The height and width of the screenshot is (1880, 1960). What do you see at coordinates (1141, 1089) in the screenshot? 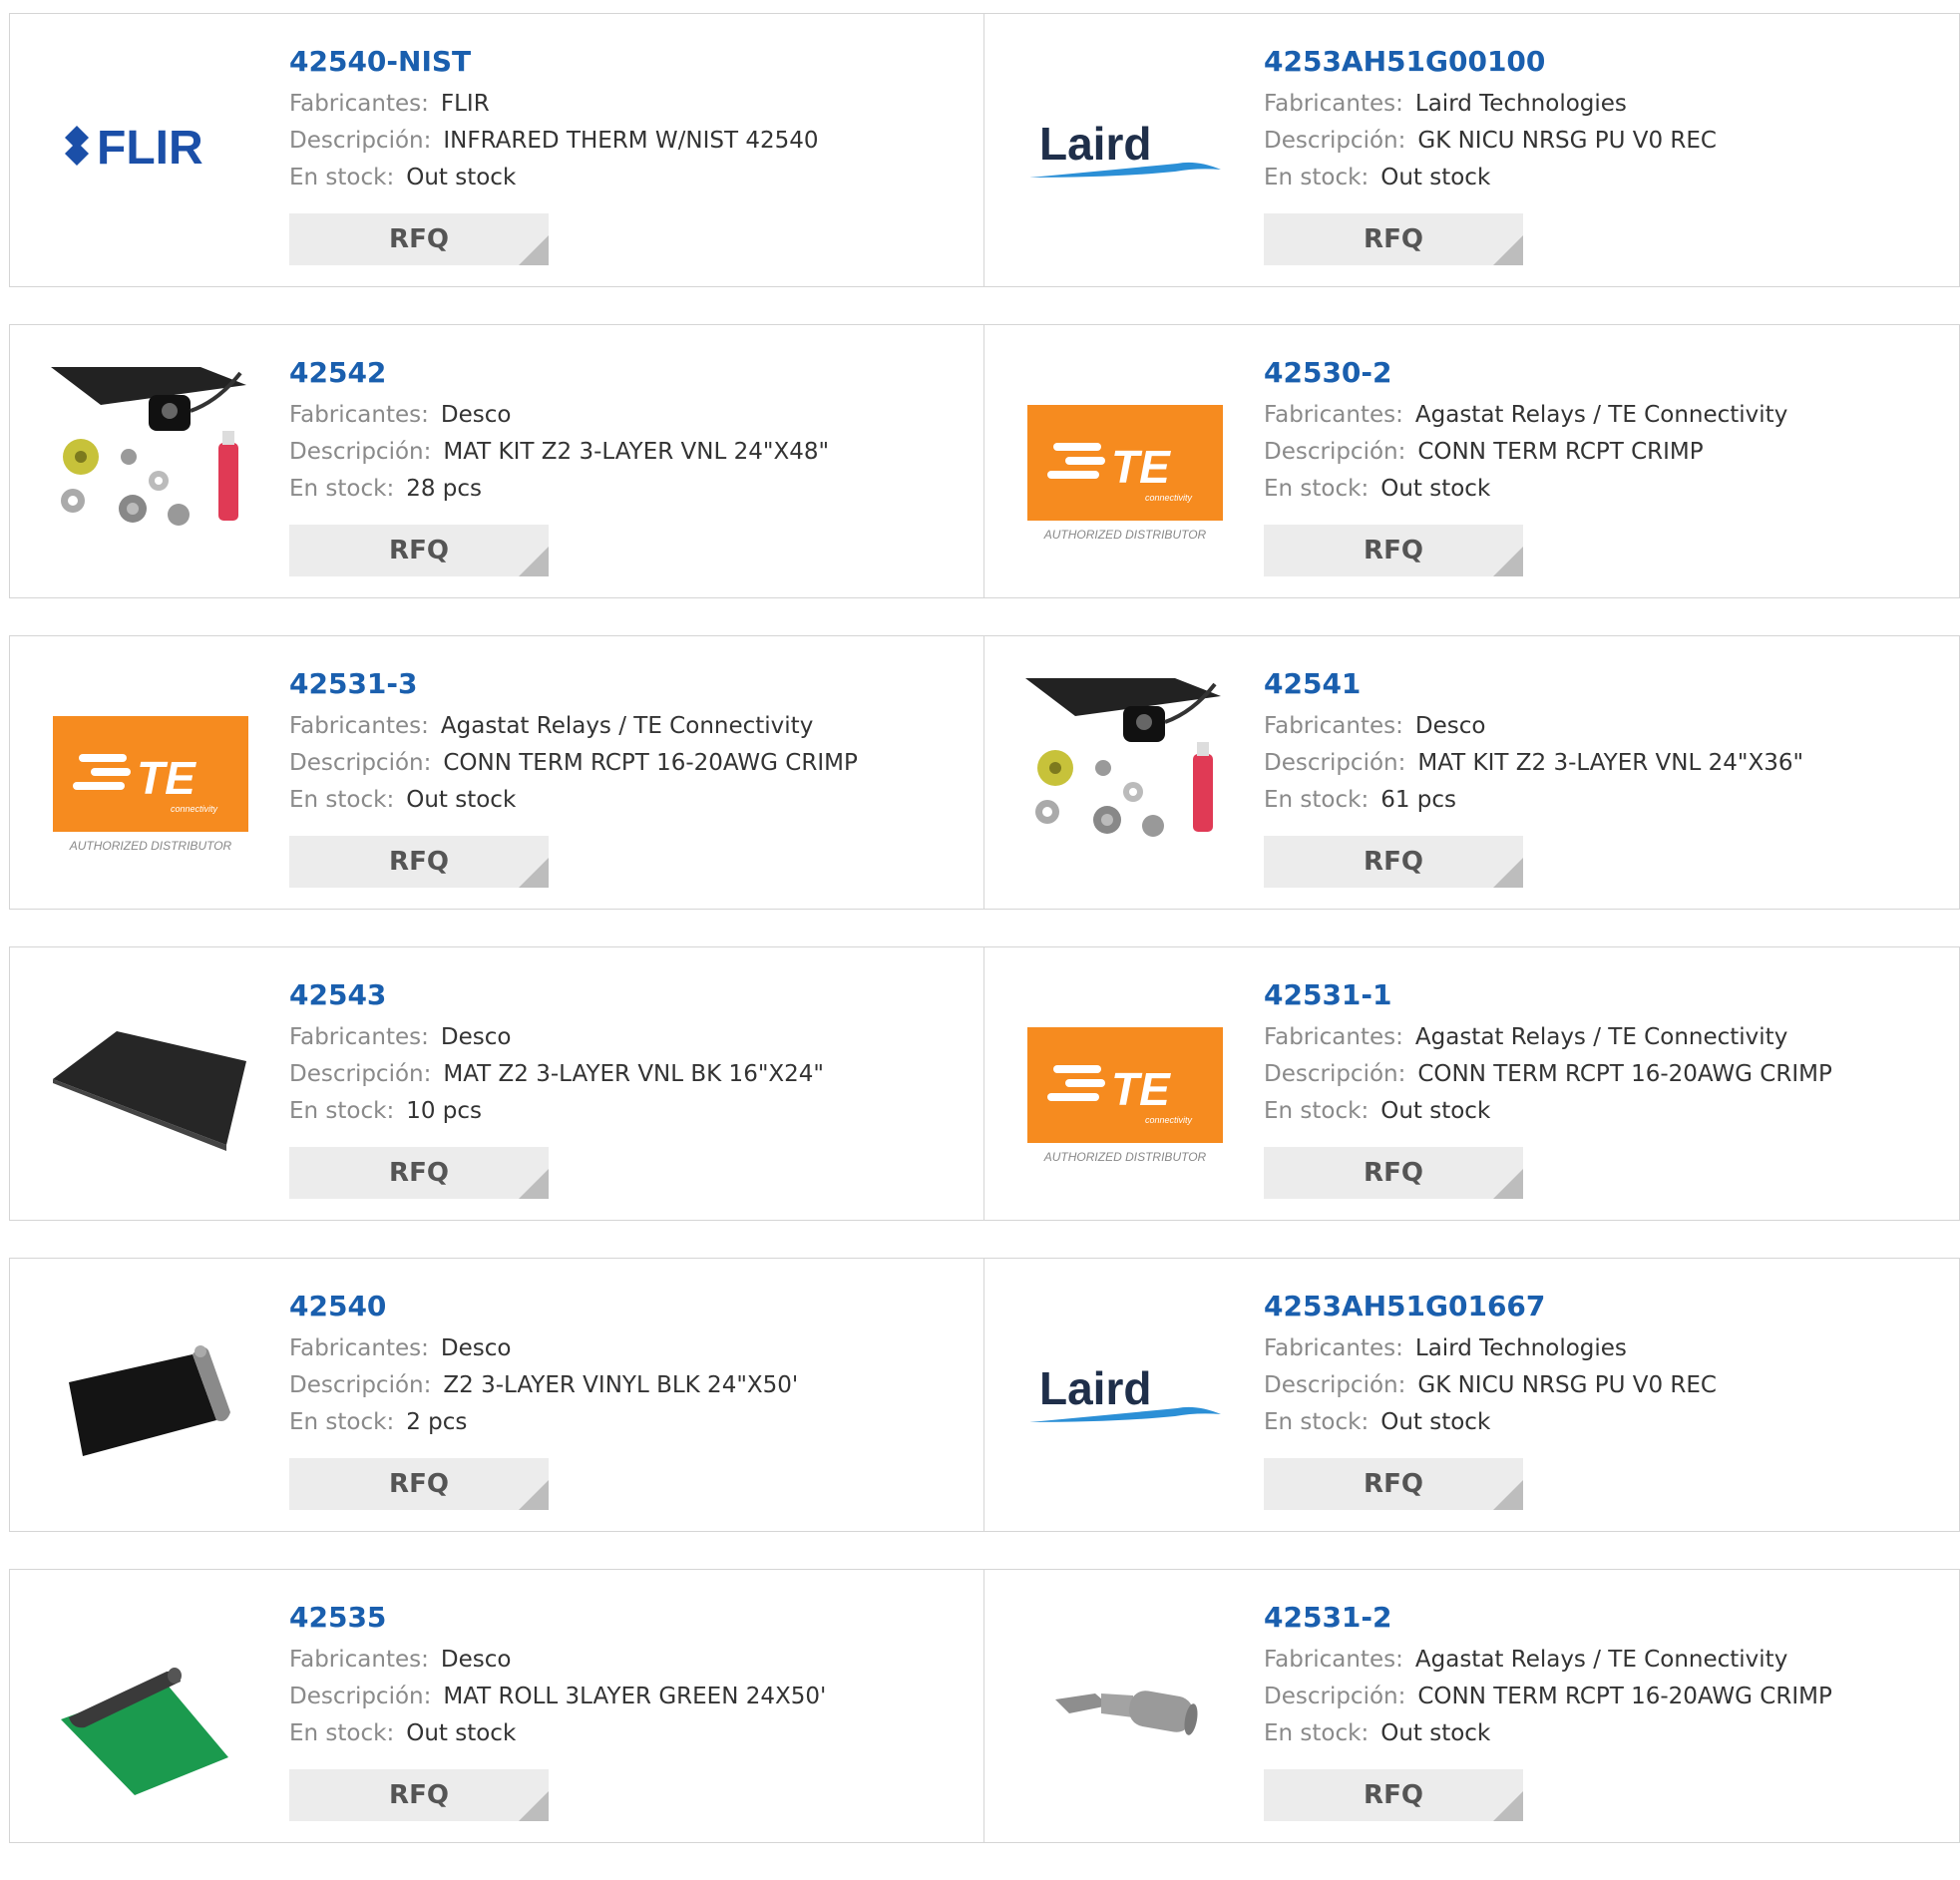
I see `te-wordmark: TE` at bounding box center [1141, 1089].